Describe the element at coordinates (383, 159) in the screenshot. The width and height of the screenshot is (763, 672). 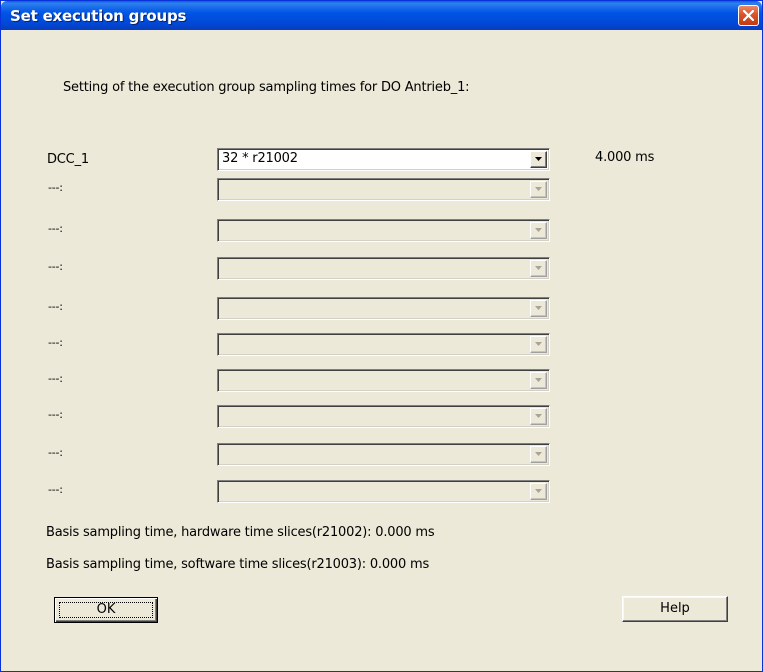
I see `sampling-time-combo: 32 * r21002` at that location.